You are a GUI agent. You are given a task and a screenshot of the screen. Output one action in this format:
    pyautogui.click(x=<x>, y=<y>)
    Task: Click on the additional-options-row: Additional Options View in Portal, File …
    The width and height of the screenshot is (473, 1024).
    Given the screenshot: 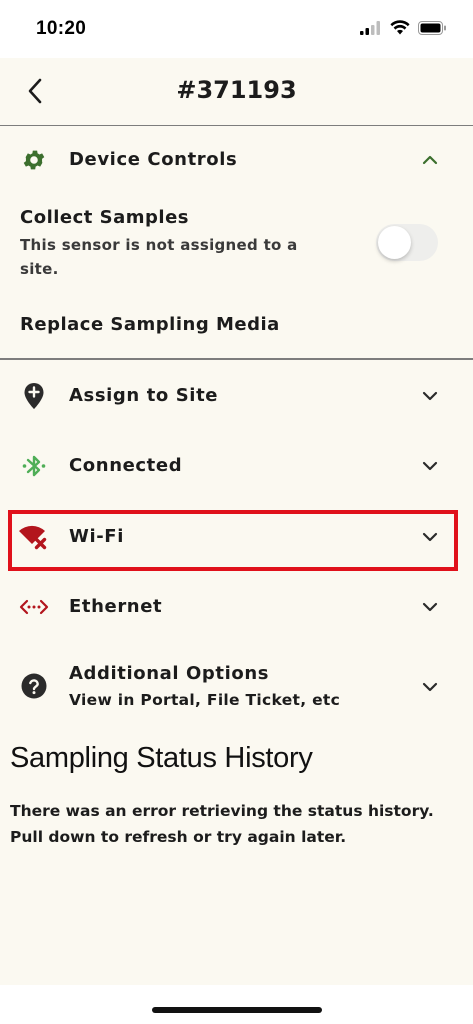 What is the action you would take?
    pyautogui.click(x=236, y=687)
    